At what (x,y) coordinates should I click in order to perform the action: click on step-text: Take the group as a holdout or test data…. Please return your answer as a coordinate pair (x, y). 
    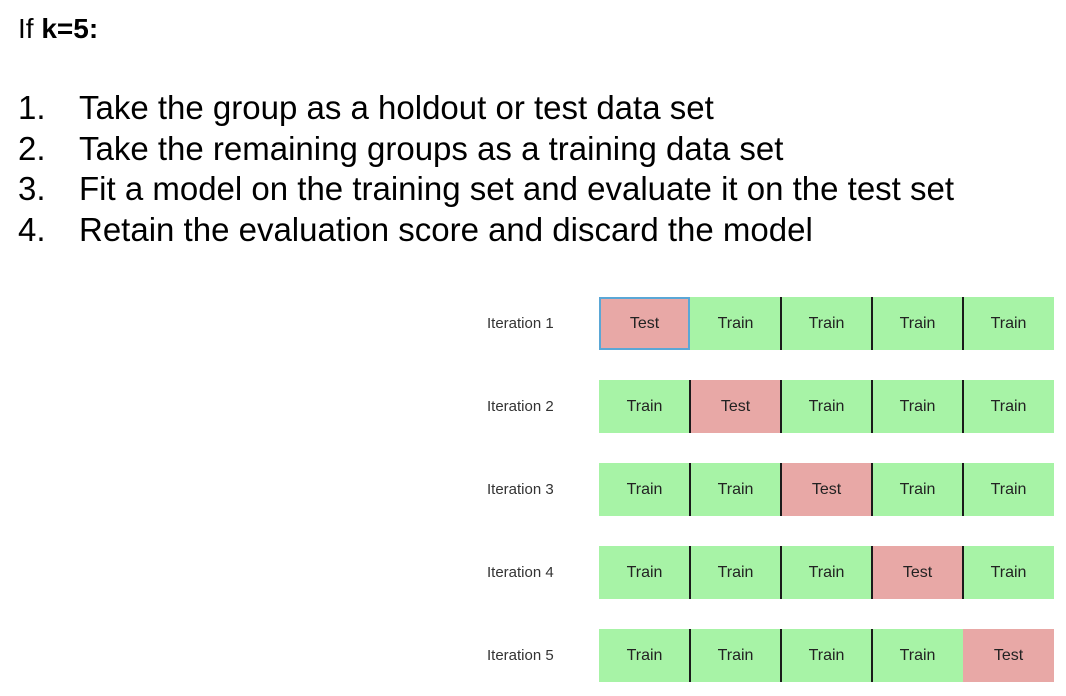
    Looking at the image, I should click on (396, 107).